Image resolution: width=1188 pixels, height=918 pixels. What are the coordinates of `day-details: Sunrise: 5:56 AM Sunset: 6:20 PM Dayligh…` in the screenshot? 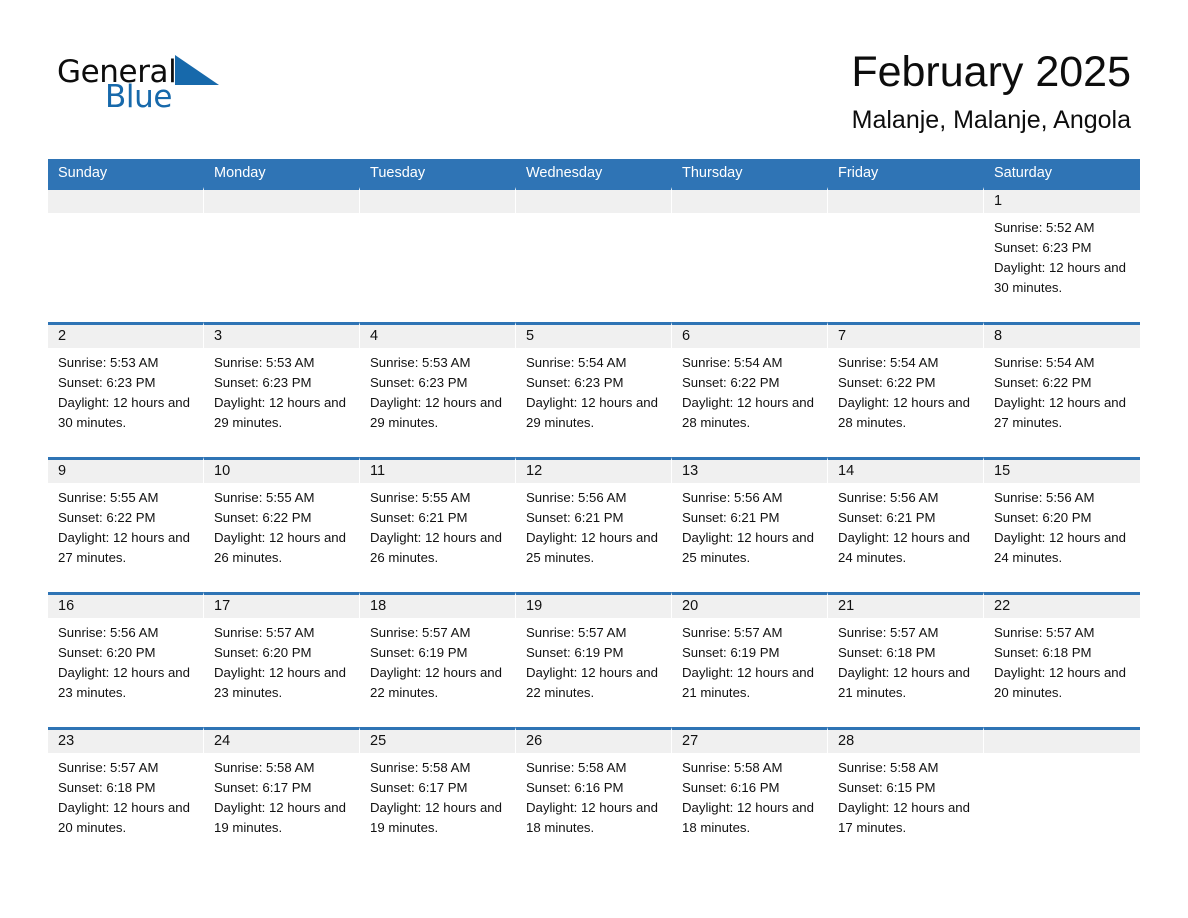 It's located at (125, 660).